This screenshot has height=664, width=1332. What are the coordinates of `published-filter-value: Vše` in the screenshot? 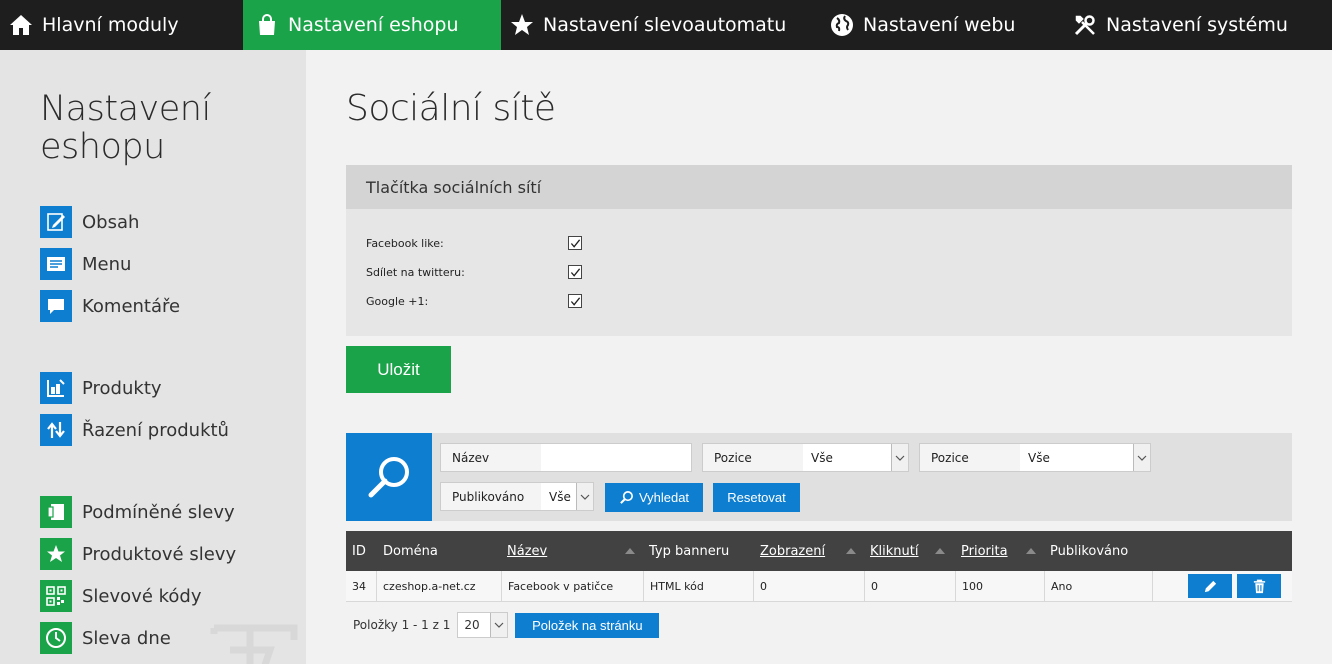 It's located at (558, 496).